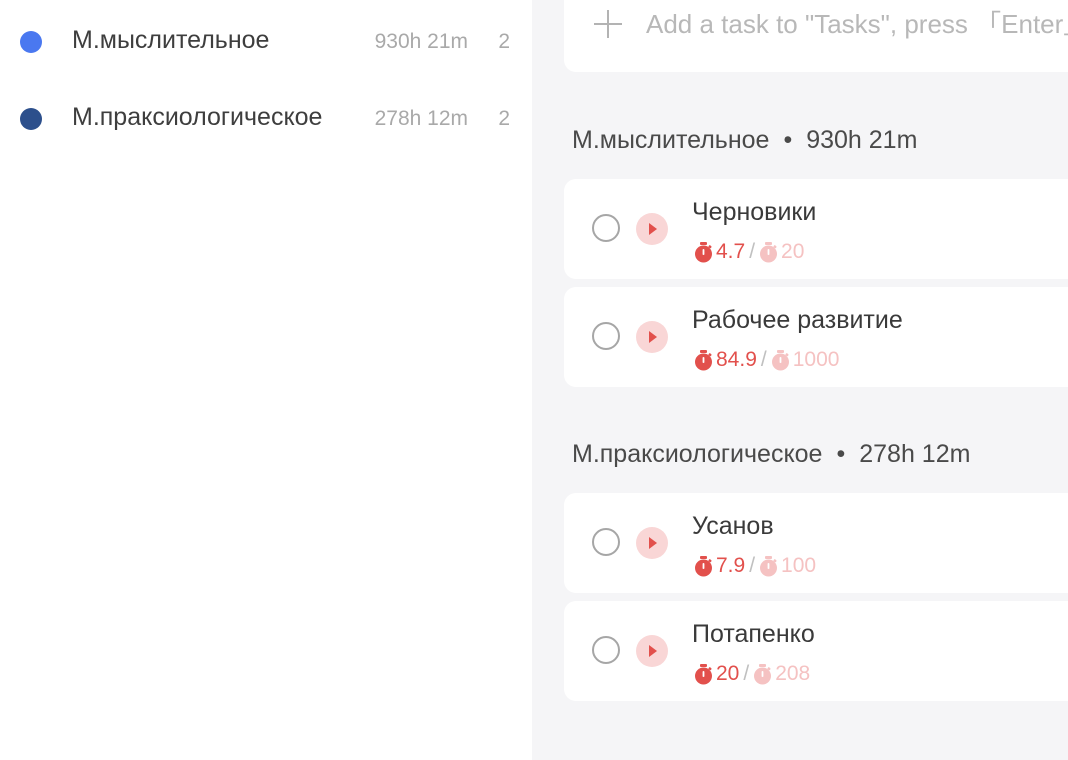  I want to click on group-name: М.мыслительное, so click(671, 140).